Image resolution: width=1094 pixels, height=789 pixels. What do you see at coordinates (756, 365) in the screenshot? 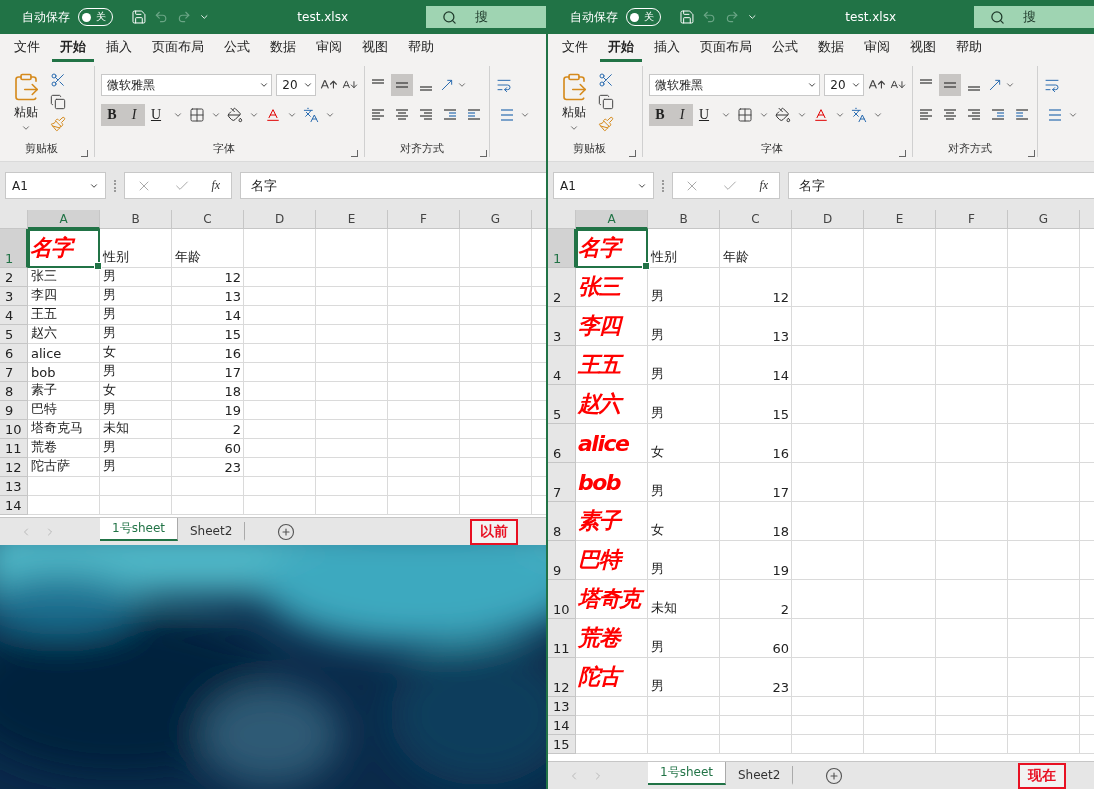
I see `table-cell: 14` at bounding box center [756, 365].